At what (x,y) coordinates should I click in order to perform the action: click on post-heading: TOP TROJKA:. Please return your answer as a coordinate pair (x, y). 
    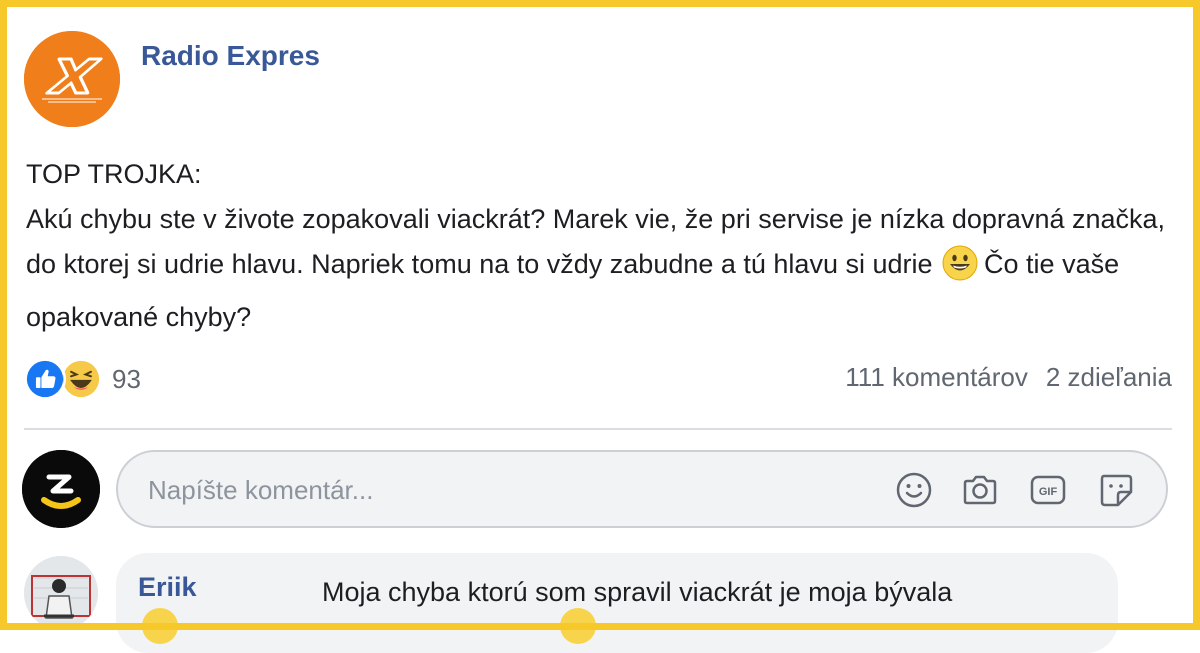
    Looking at the image, I should click on (114, 174).